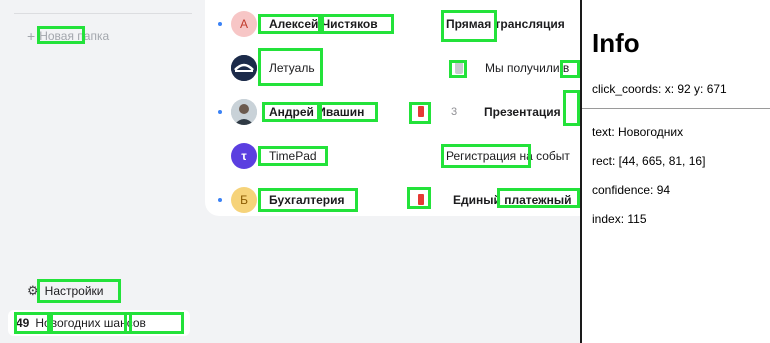  What do you see at coordinates (395, 68) in the screenshot?
I see `mail-row: Летуаль Мы получили в` at bounding box center [395, 68].